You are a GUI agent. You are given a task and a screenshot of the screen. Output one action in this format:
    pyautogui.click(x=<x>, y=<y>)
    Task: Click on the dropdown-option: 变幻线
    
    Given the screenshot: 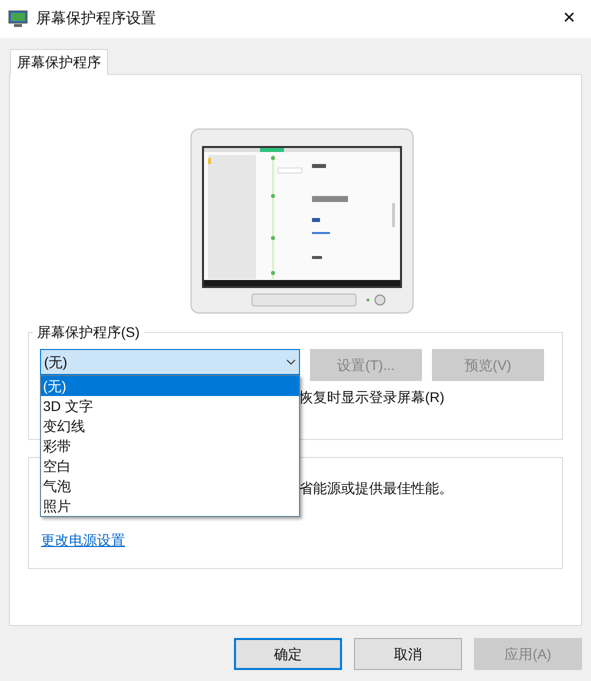 What is the action you would take?
    pyautogui.click(x=170, y=426)
    